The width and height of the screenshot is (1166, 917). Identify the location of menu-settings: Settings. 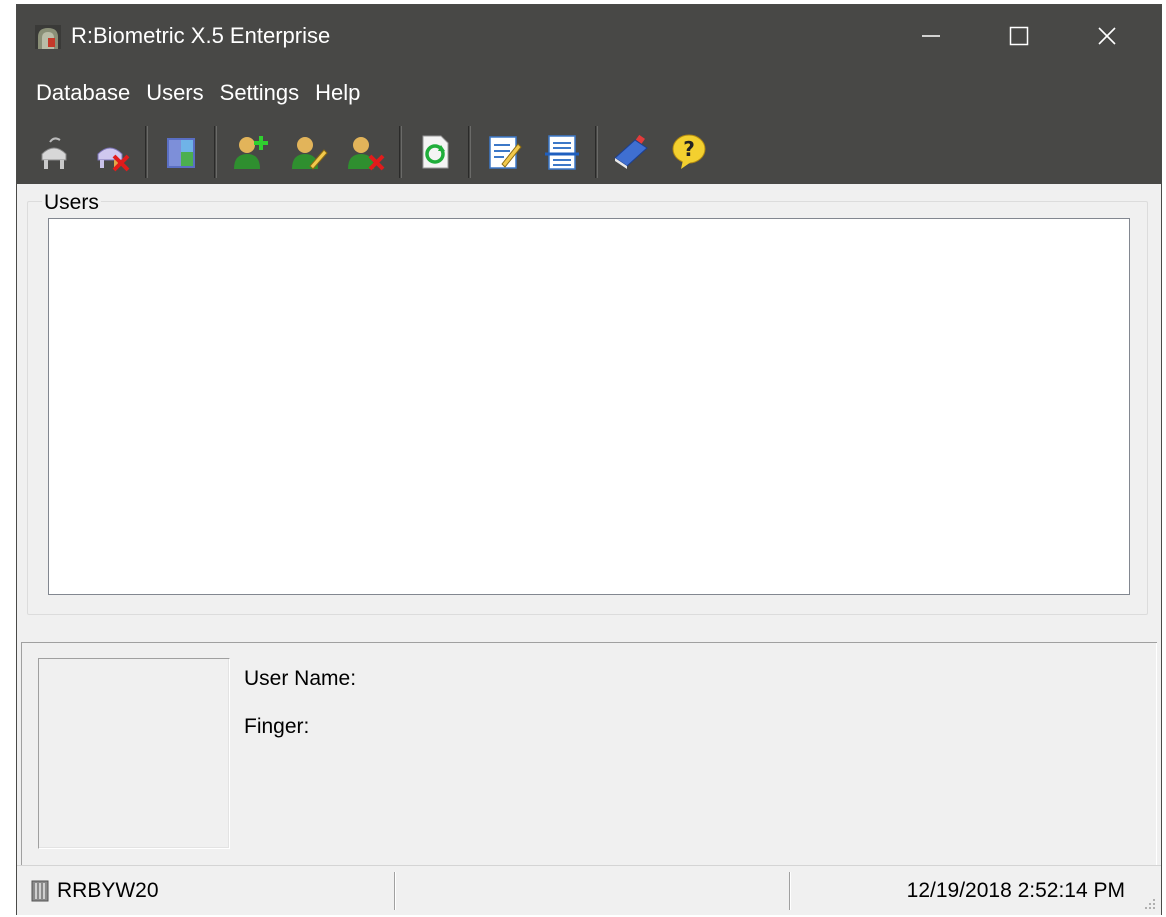
(260, 93).